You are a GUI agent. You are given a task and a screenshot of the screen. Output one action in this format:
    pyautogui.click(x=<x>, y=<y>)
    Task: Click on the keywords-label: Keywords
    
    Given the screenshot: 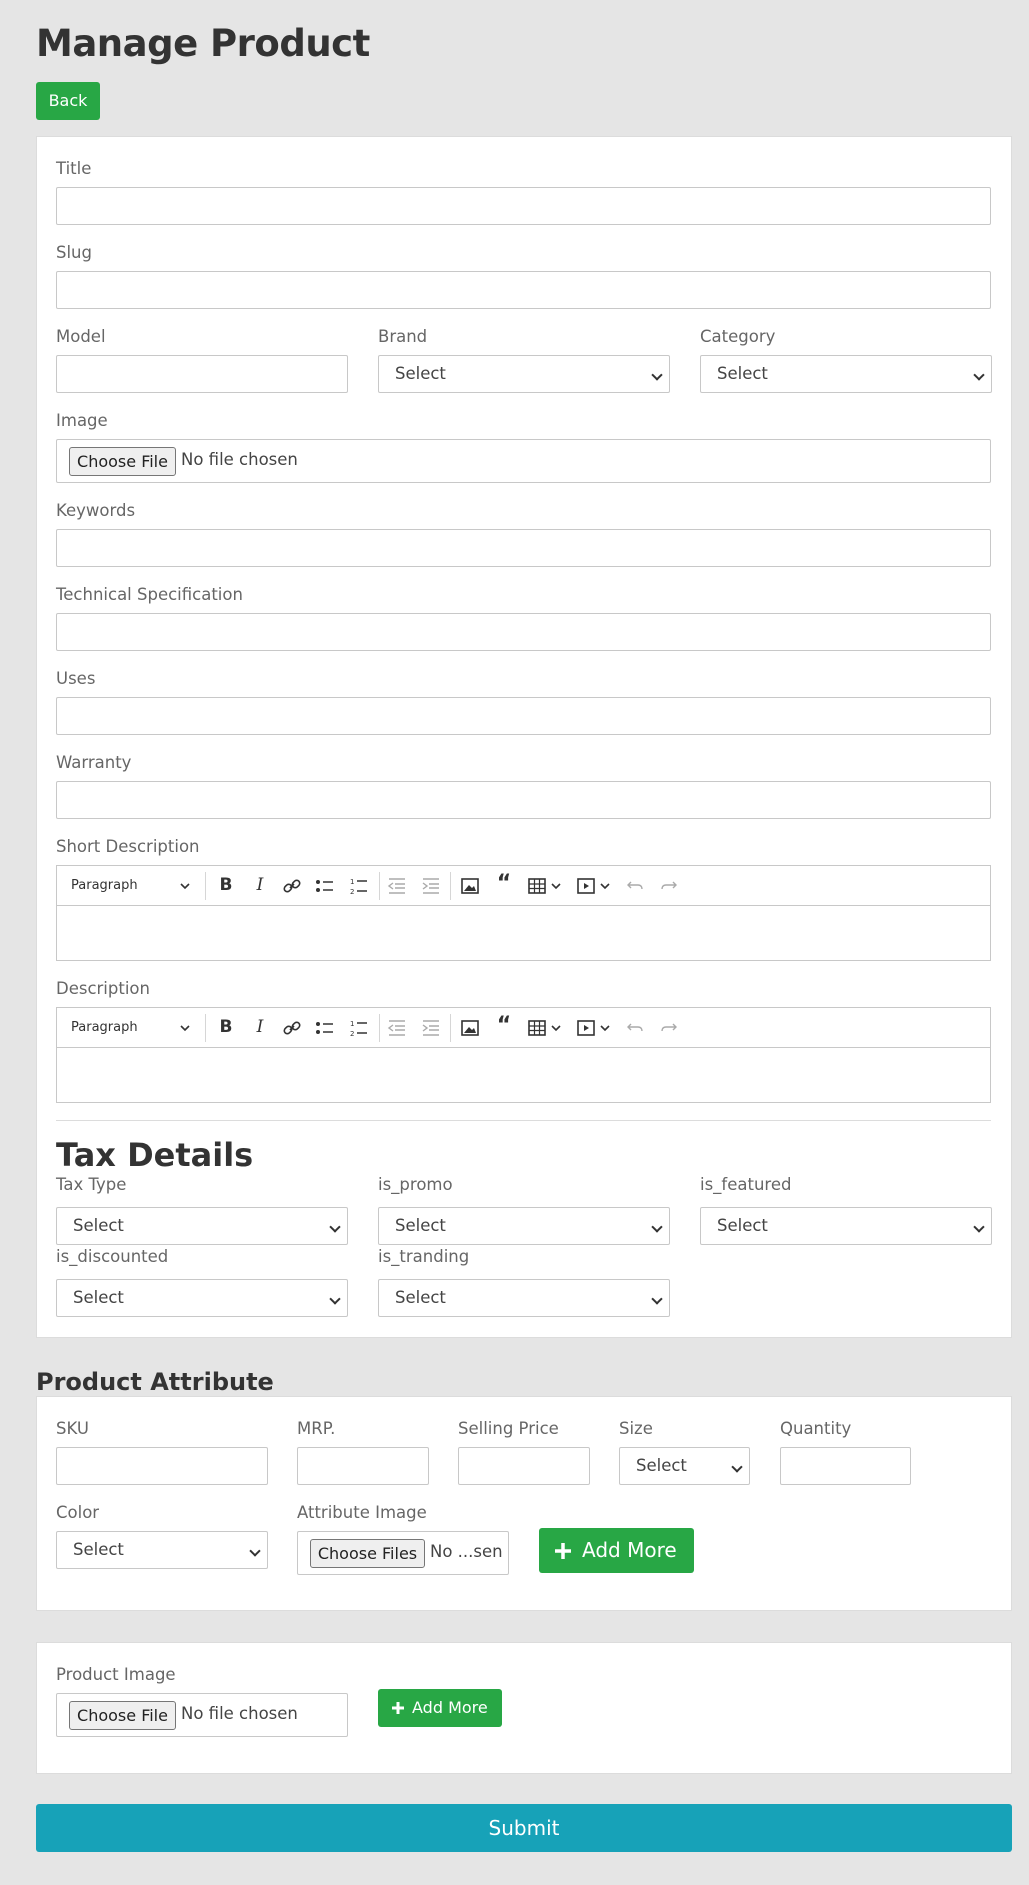 What is the action you would take?
    pyautogui.click(x=96, y=510)
    